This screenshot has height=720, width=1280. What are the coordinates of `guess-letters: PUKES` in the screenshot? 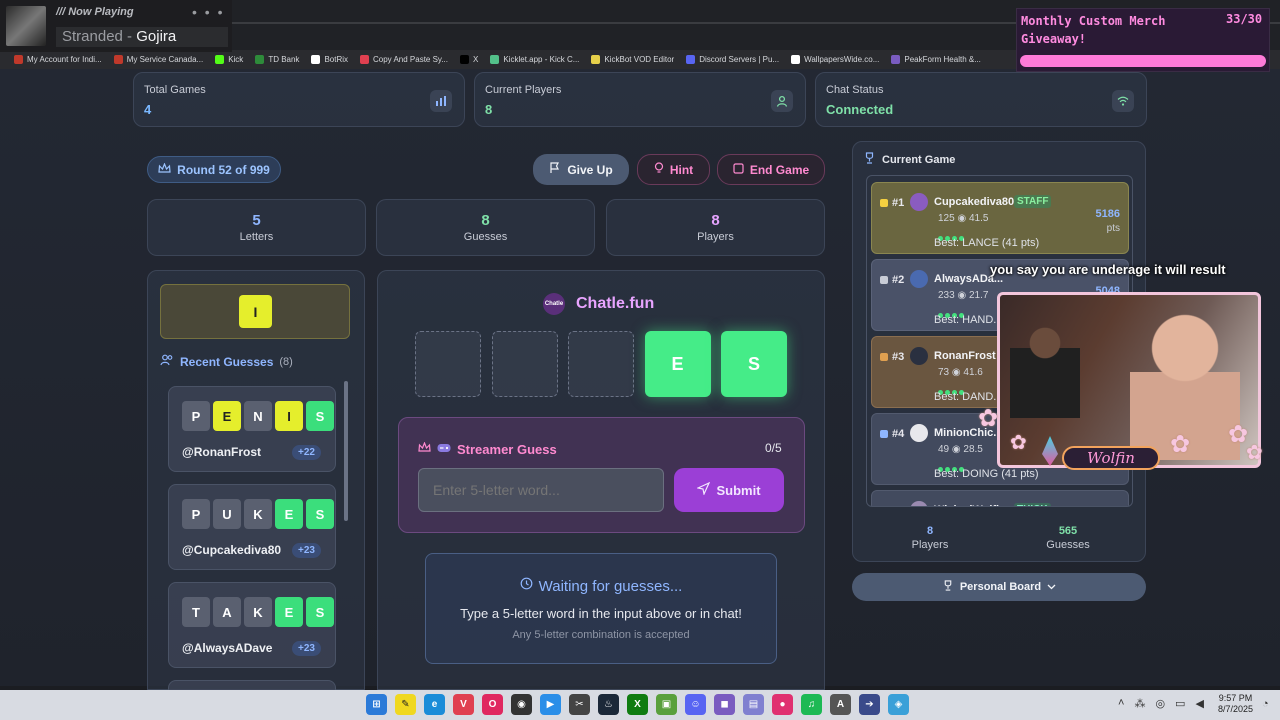 It's located at (258, 514).